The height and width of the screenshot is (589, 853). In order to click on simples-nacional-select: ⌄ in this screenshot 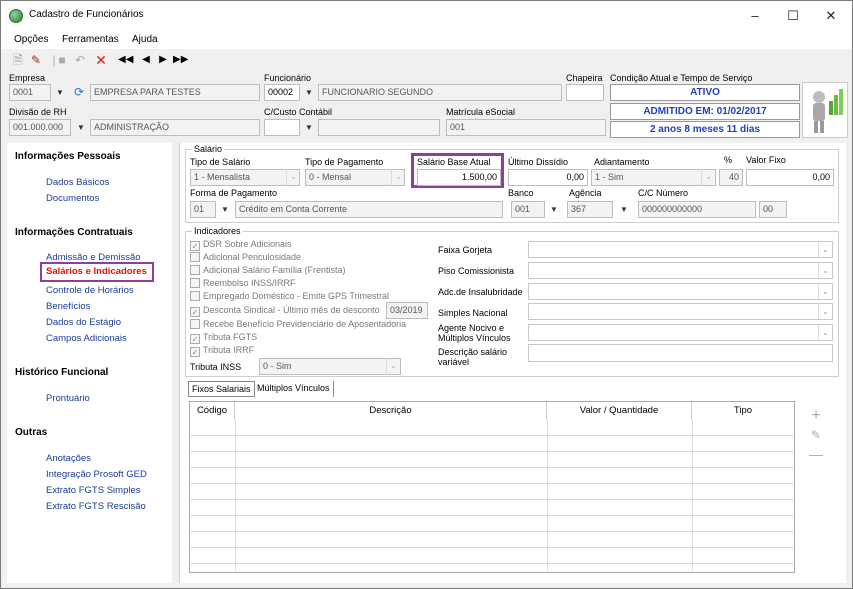, I will do `click(680, 311)`.